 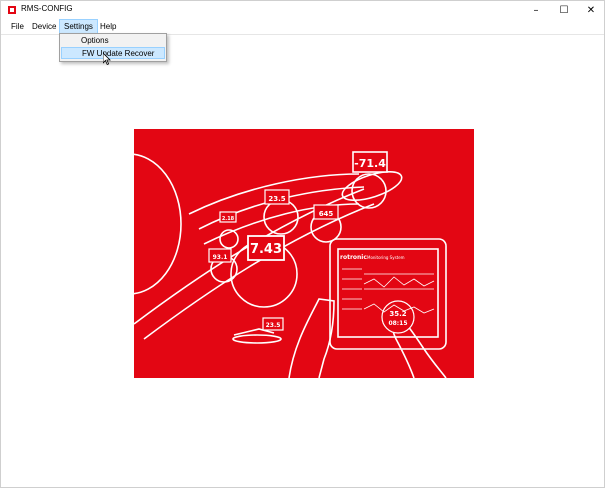 I want to click on brand-logo: rotronic, so click(x=353, y=257).